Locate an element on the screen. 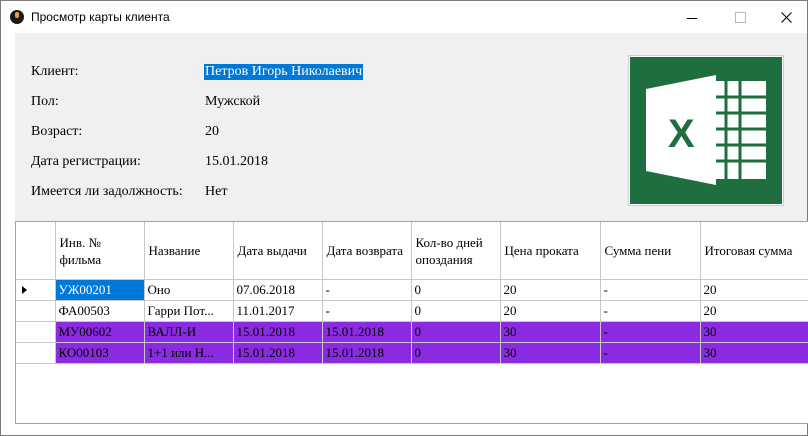  column-header-total: Итоговая сумма is located at coordinates (754, 251).